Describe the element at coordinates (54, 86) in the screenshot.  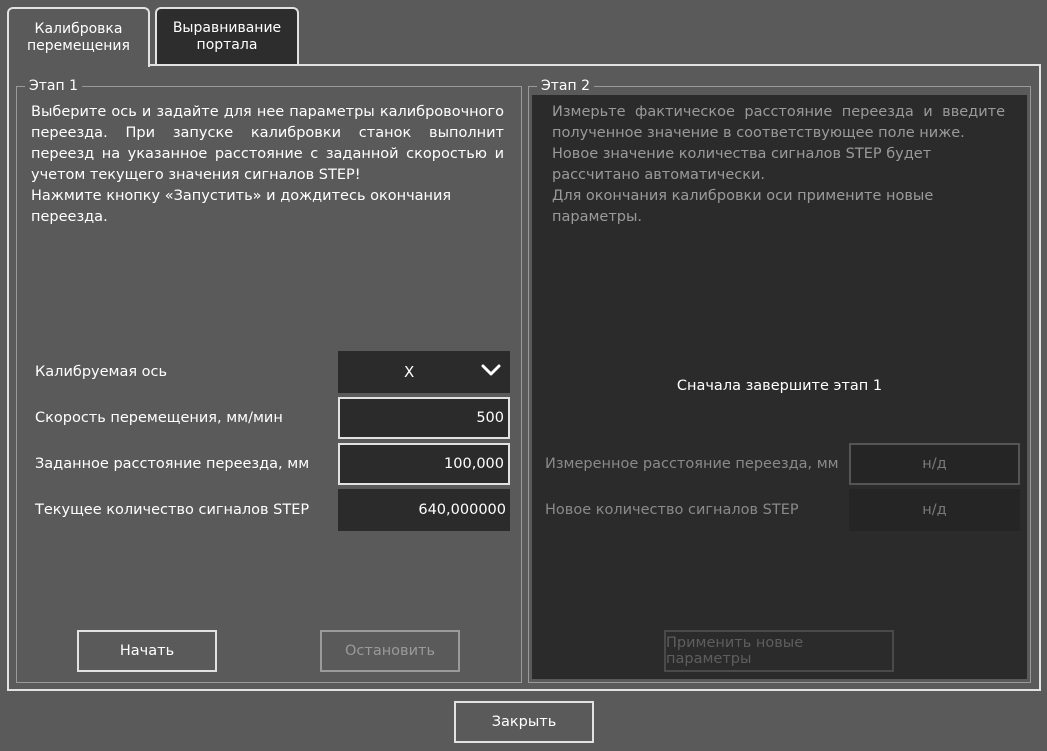
I see `stage1-title: Этап 1` at that location.